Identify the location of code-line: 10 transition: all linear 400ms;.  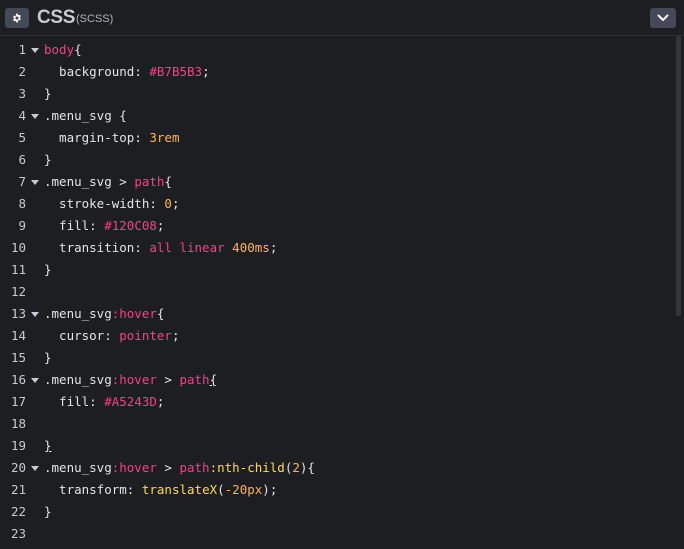
(342, 248).